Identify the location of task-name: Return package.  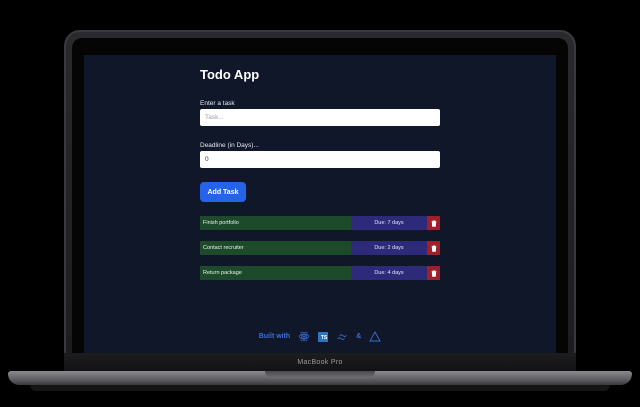
(275, 273).